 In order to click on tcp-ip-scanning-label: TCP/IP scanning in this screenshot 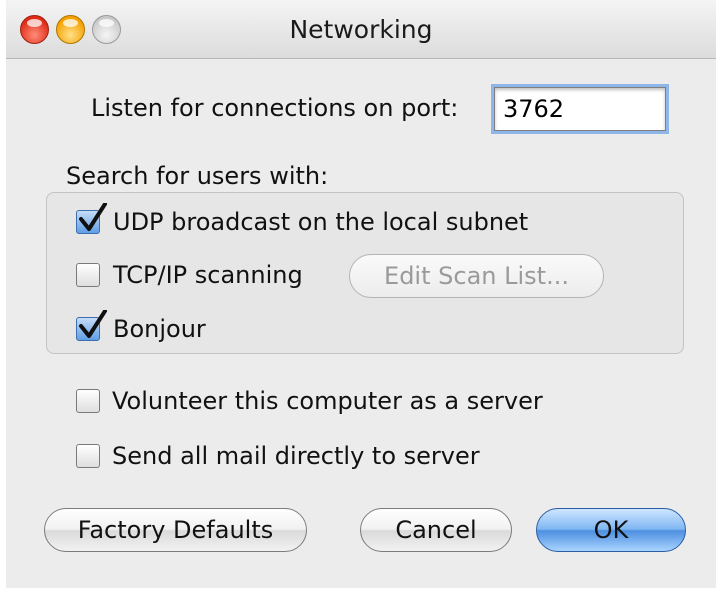, I will do `click(208, 275)`.